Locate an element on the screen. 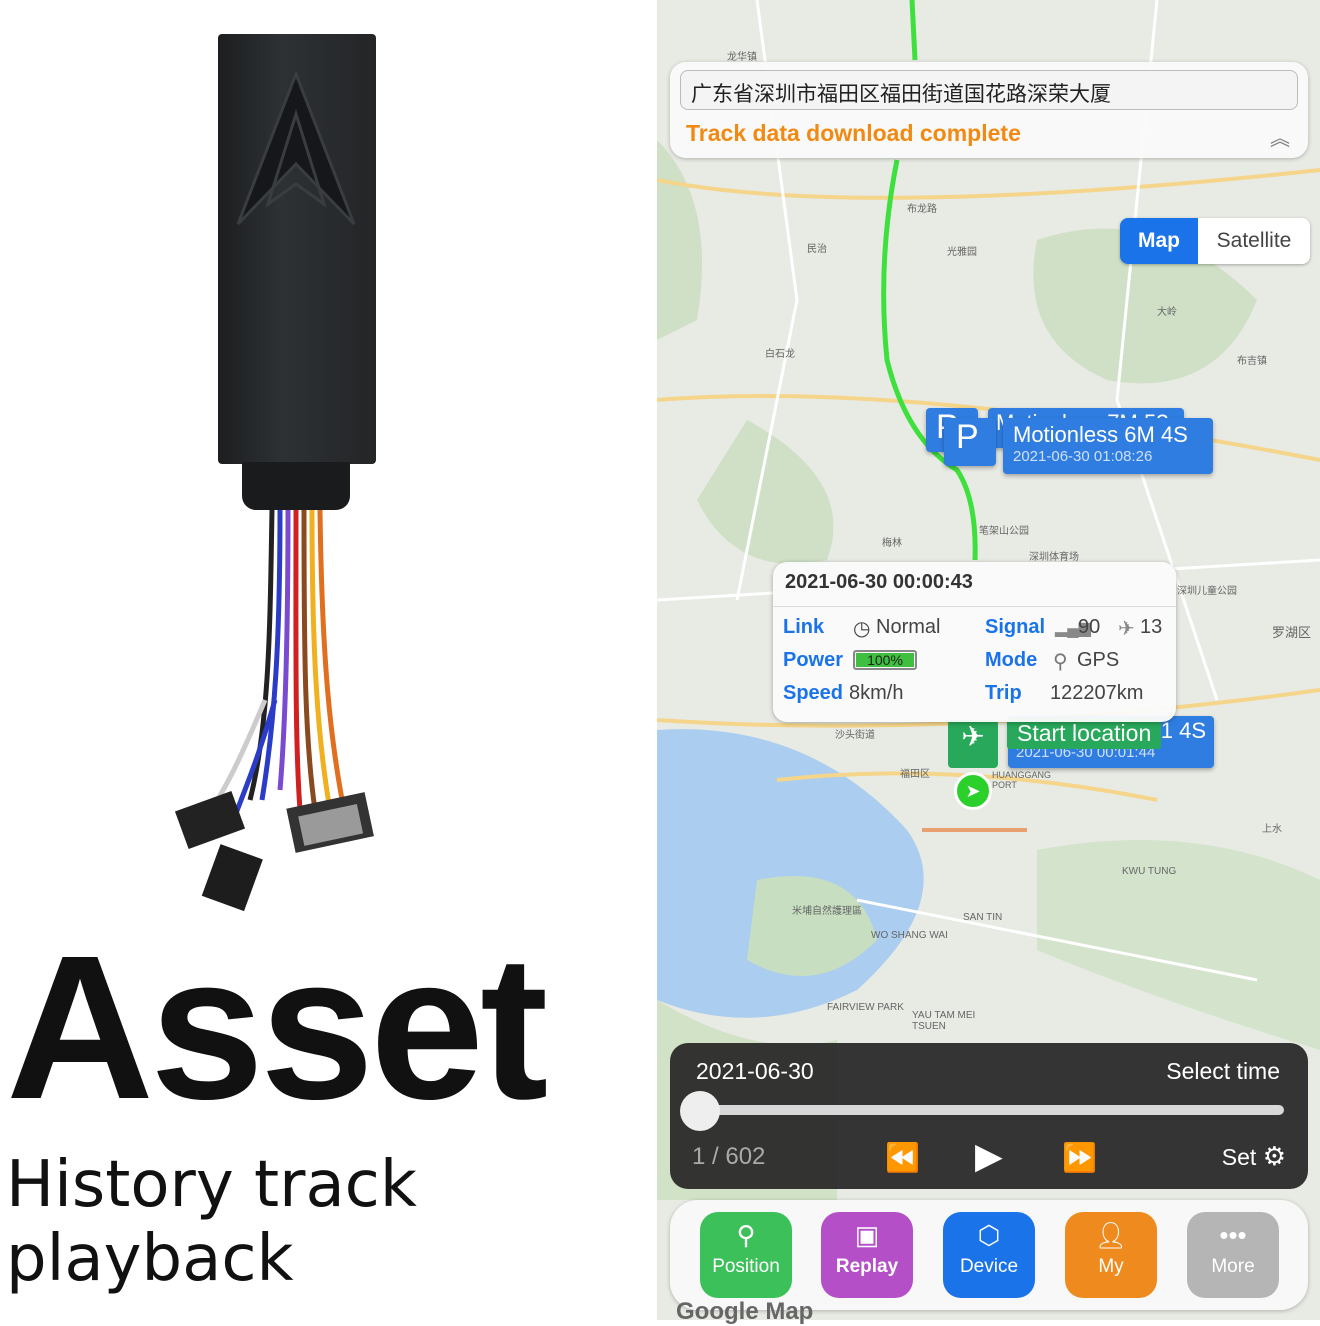  map-label: 深圳体育场 is located at coordinates (1054, 557).